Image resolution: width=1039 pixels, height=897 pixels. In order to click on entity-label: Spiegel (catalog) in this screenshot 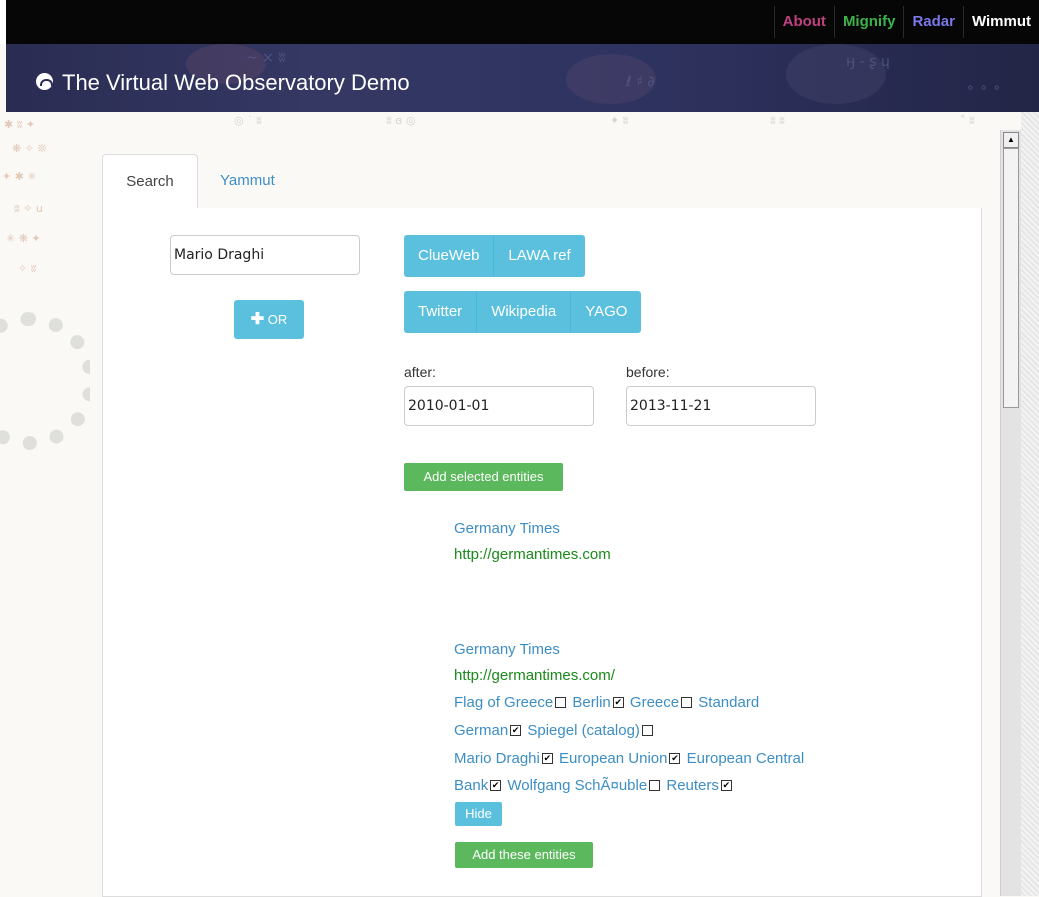, I will do `click(583, 730)`.